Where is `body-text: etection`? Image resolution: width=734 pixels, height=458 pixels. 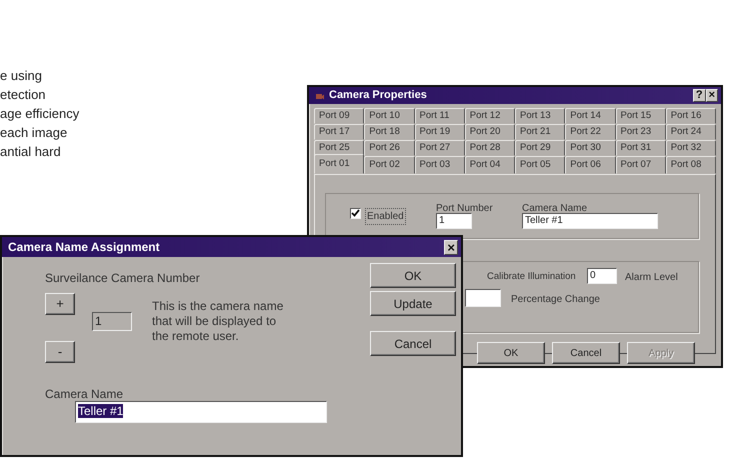
body-text: etection is located at coordinates (23, 95).